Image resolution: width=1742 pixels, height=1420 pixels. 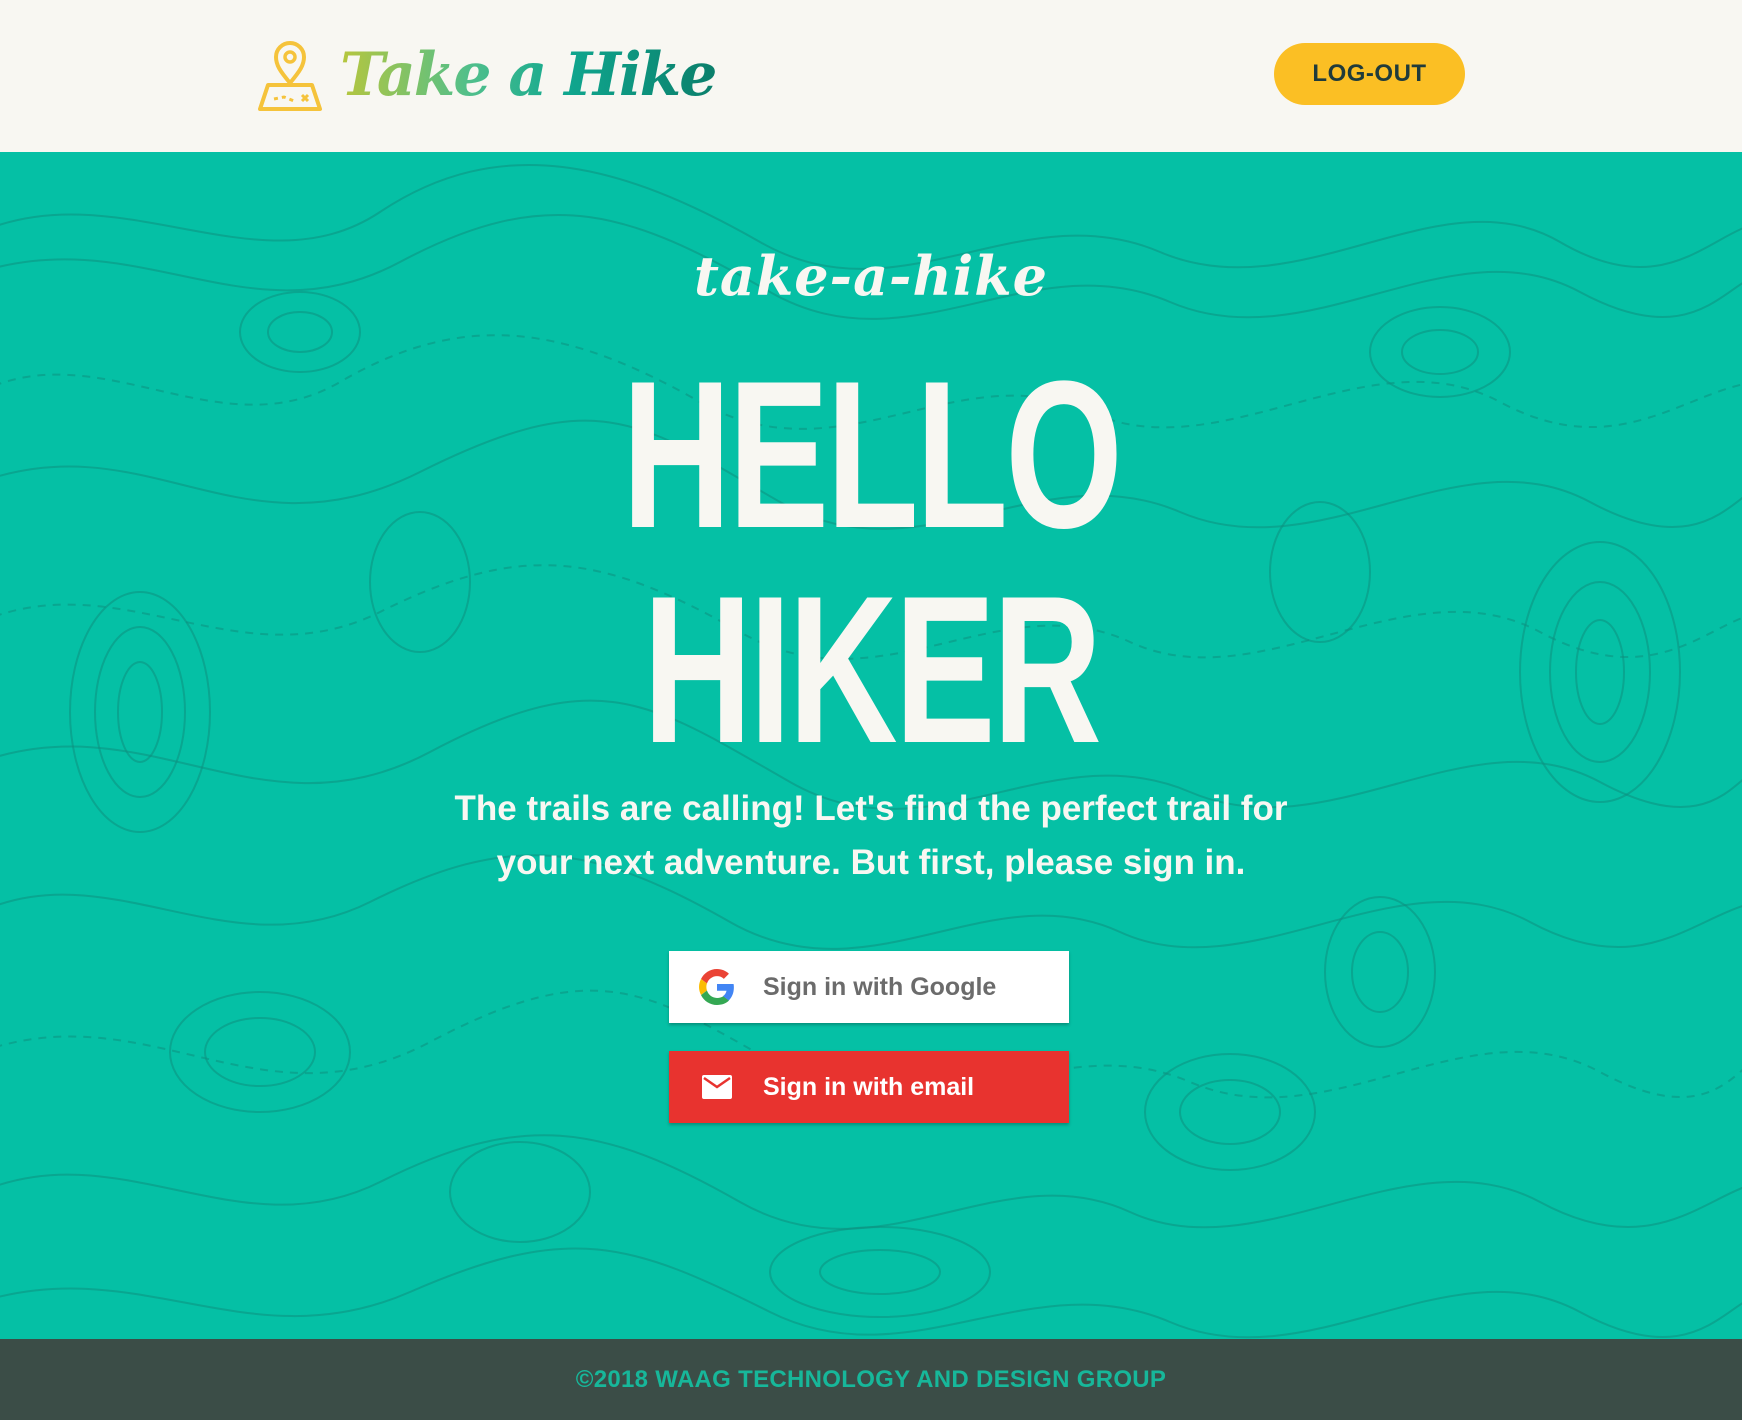 I want to click on google-icon, so click(x=717, y=987).